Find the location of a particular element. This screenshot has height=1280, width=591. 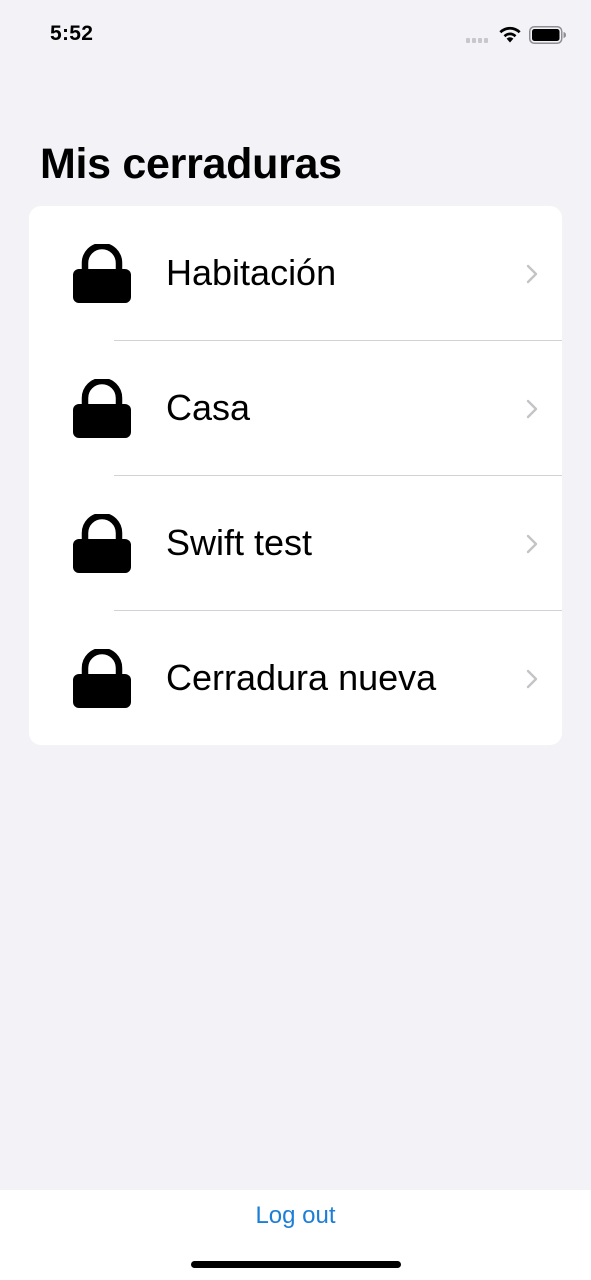

page-title: Mis cerraduras is located at coordinates (191, 164).